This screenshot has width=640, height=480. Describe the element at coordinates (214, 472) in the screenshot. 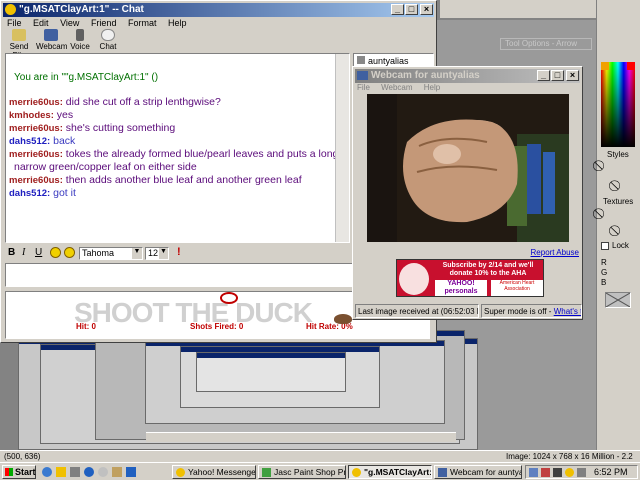

I see `task-yahoo-messenger: Yahoo! Messenger` at that location.